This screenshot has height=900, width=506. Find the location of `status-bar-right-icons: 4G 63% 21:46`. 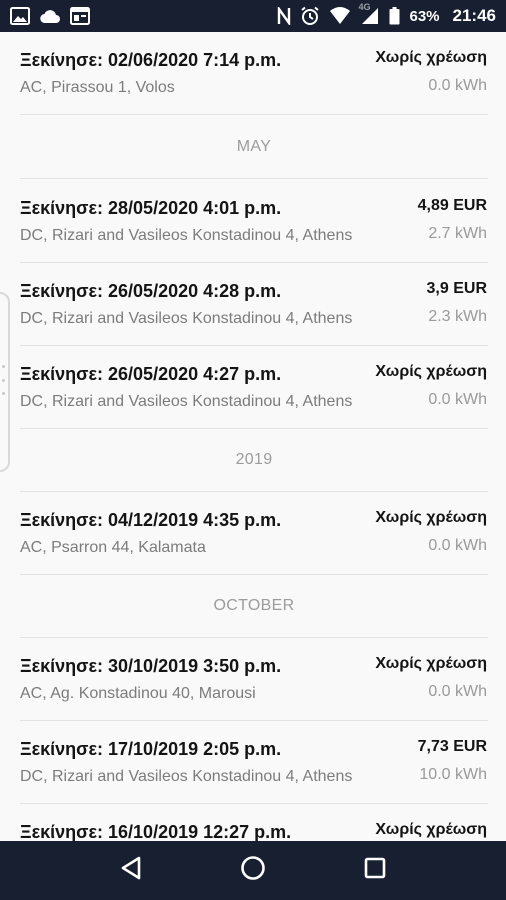

status-bar-right-icons: 4G 63% 21:46 is located at coordinates (386, 14).